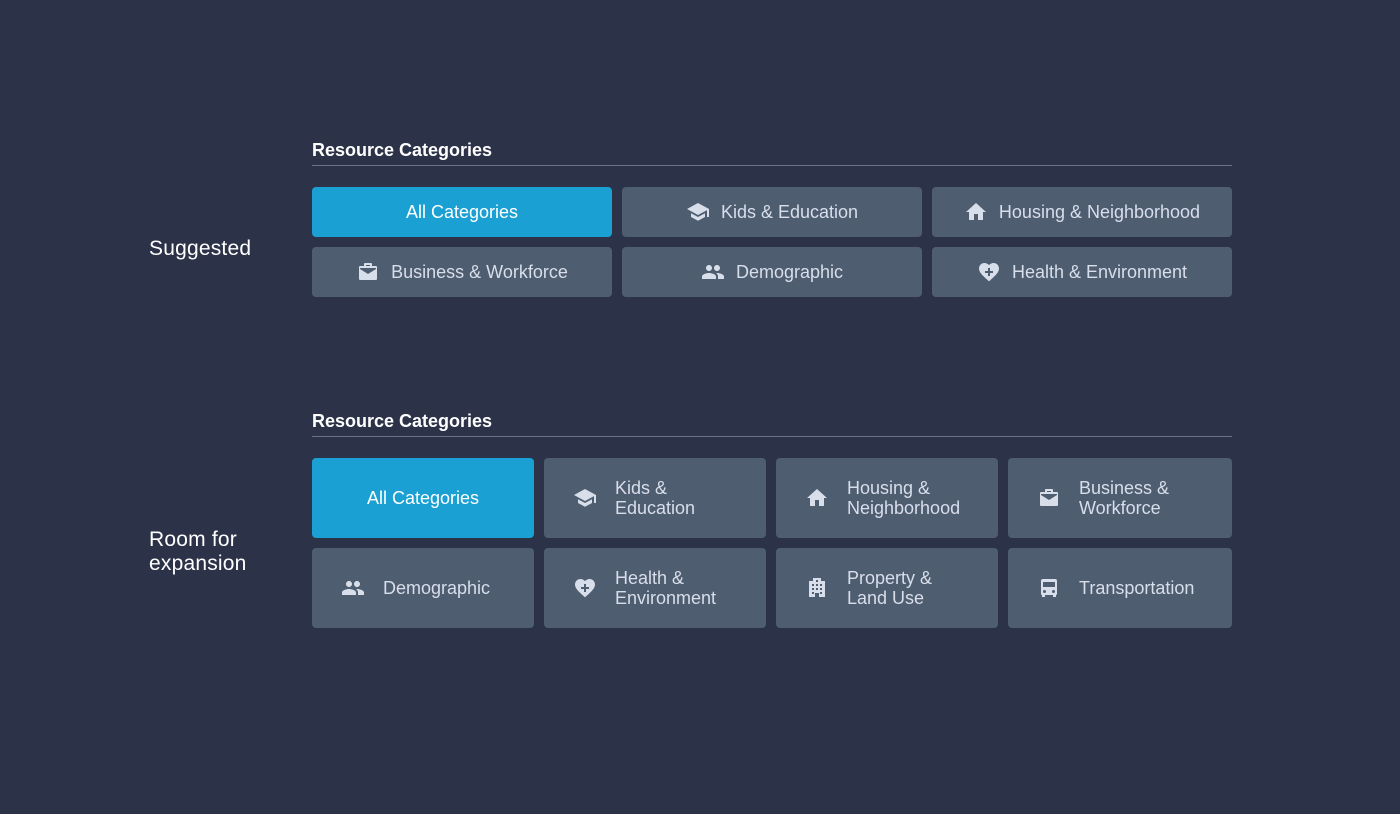  What do you see at coordinates (1137, 588) in the screenshot?
I see `tile-label: Transportation` at bounding box center [1137, 588].